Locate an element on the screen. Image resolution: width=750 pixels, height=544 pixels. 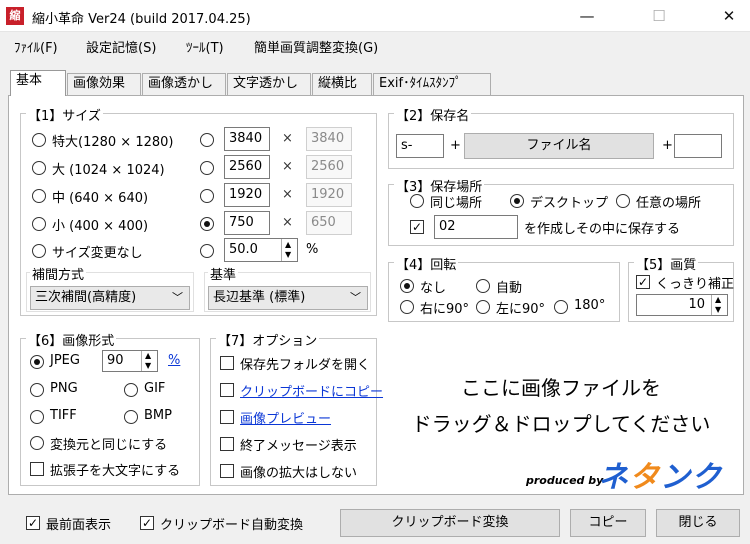
filename-button: ファイル名 is located at coordinates (559, 146).